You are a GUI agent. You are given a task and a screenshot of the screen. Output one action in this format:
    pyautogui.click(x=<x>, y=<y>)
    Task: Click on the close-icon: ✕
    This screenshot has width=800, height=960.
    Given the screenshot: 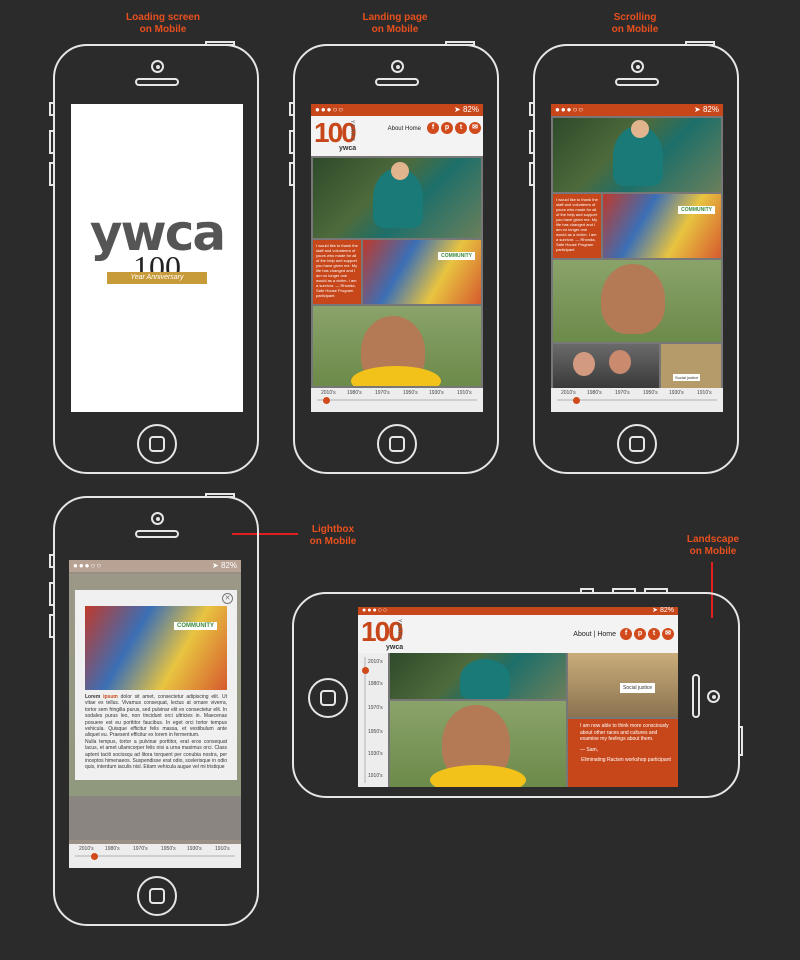 What is the action you would take?
    pyautogui.click(x=227, y=598)
    